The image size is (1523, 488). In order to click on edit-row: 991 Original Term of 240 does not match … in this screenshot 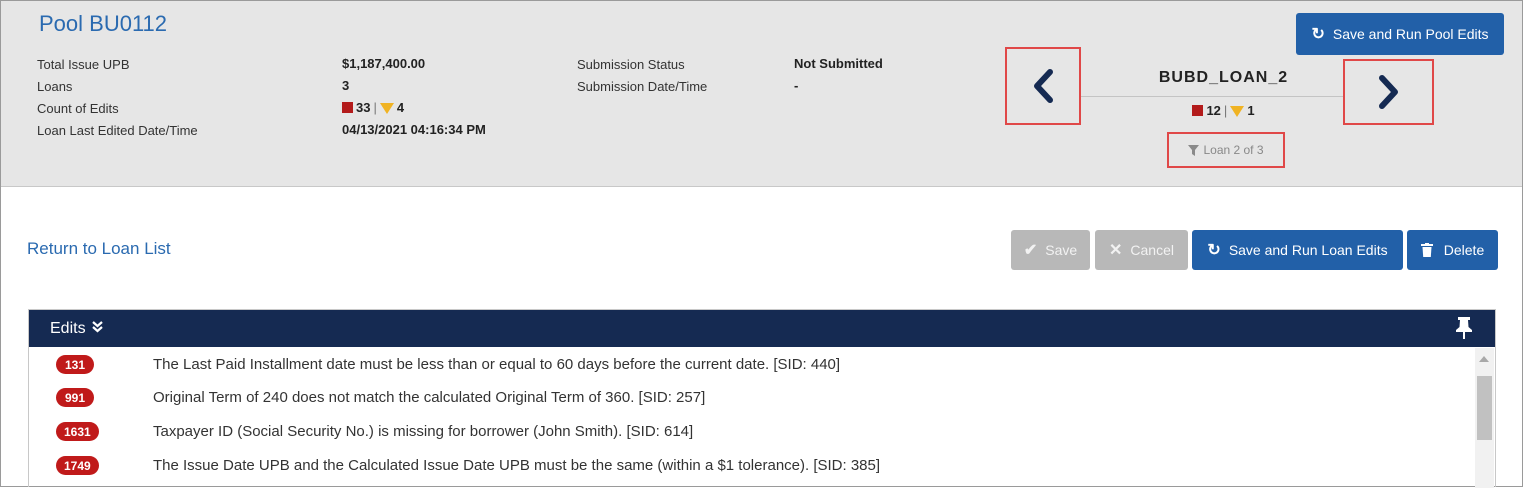, I will do `click(749, 397)`.